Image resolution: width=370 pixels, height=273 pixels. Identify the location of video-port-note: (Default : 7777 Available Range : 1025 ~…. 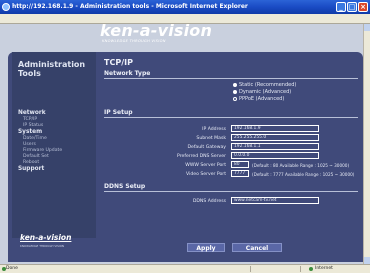
(303, 174).